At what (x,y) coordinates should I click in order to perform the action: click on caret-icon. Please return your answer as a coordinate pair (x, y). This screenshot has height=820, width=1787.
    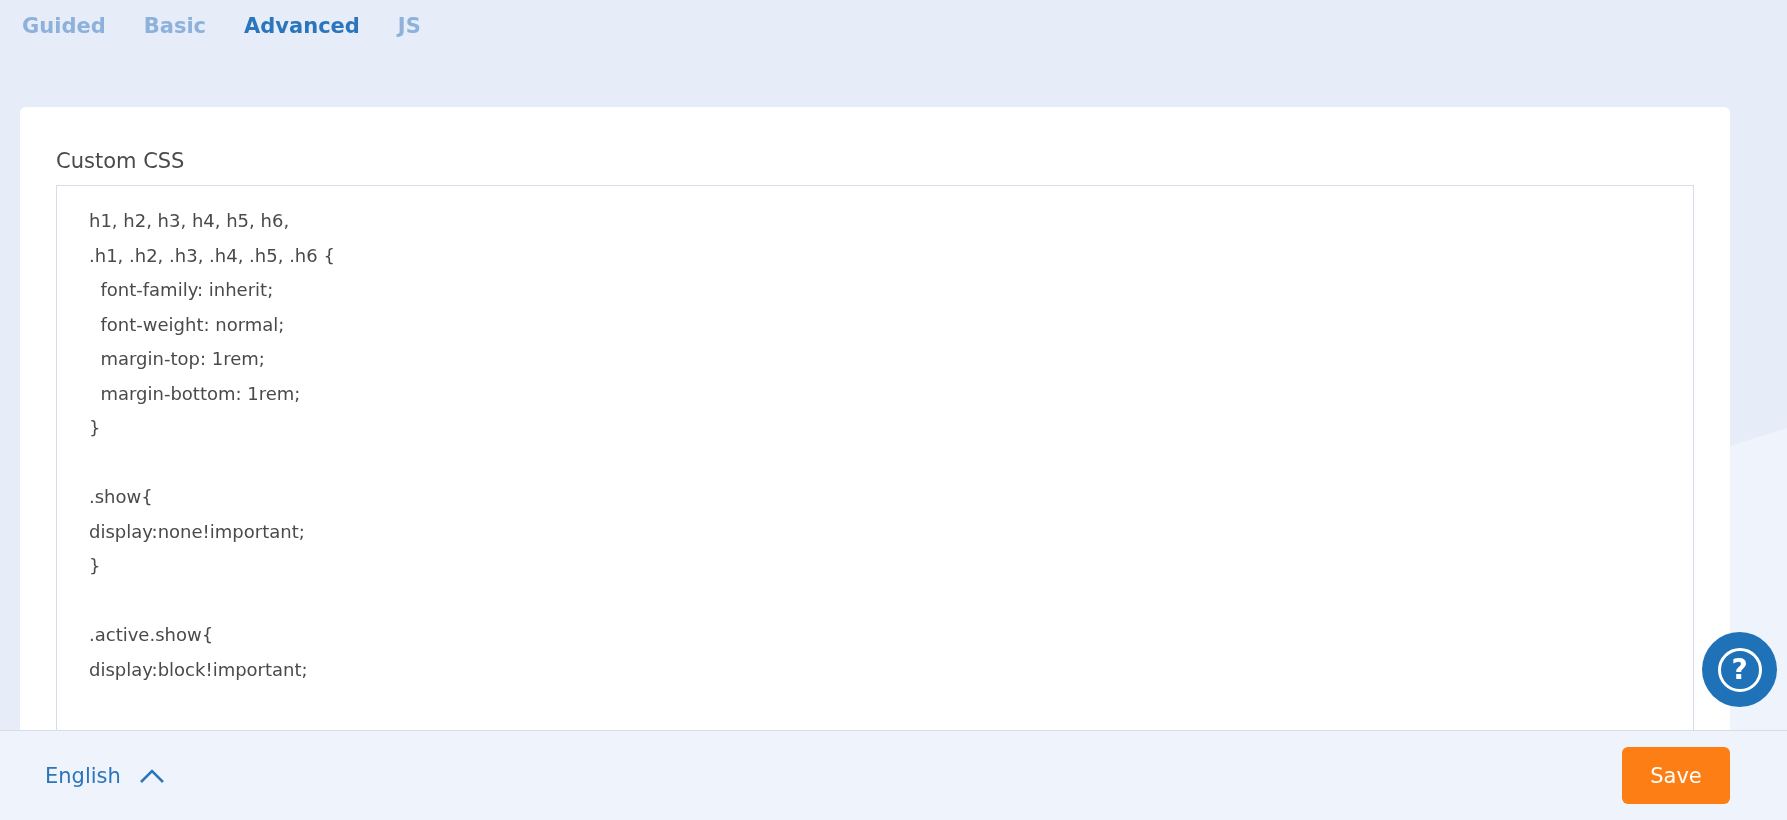
    Looking at the image, I should click on (151, 775).